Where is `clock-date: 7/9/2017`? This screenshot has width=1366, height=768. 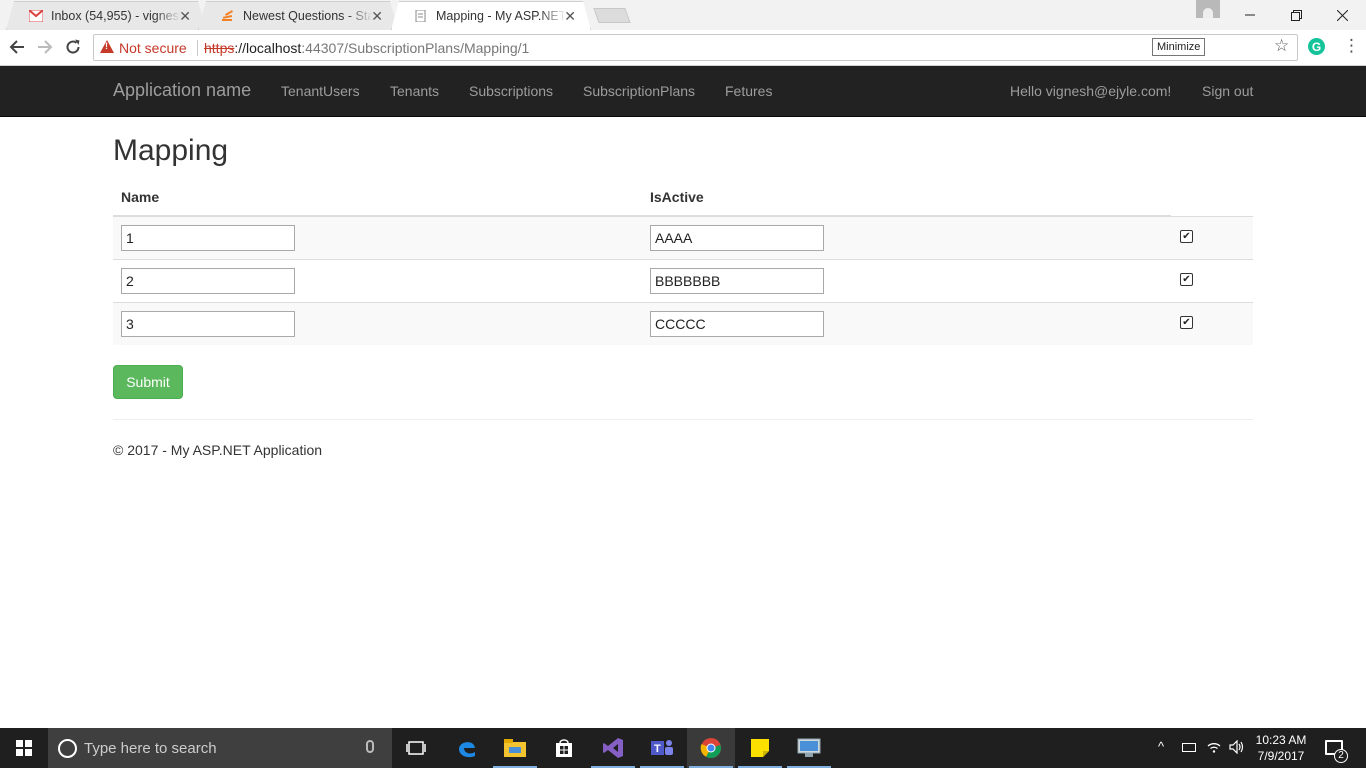
clock-date: 7/9/2017 is located at coordinates (1281, 756).